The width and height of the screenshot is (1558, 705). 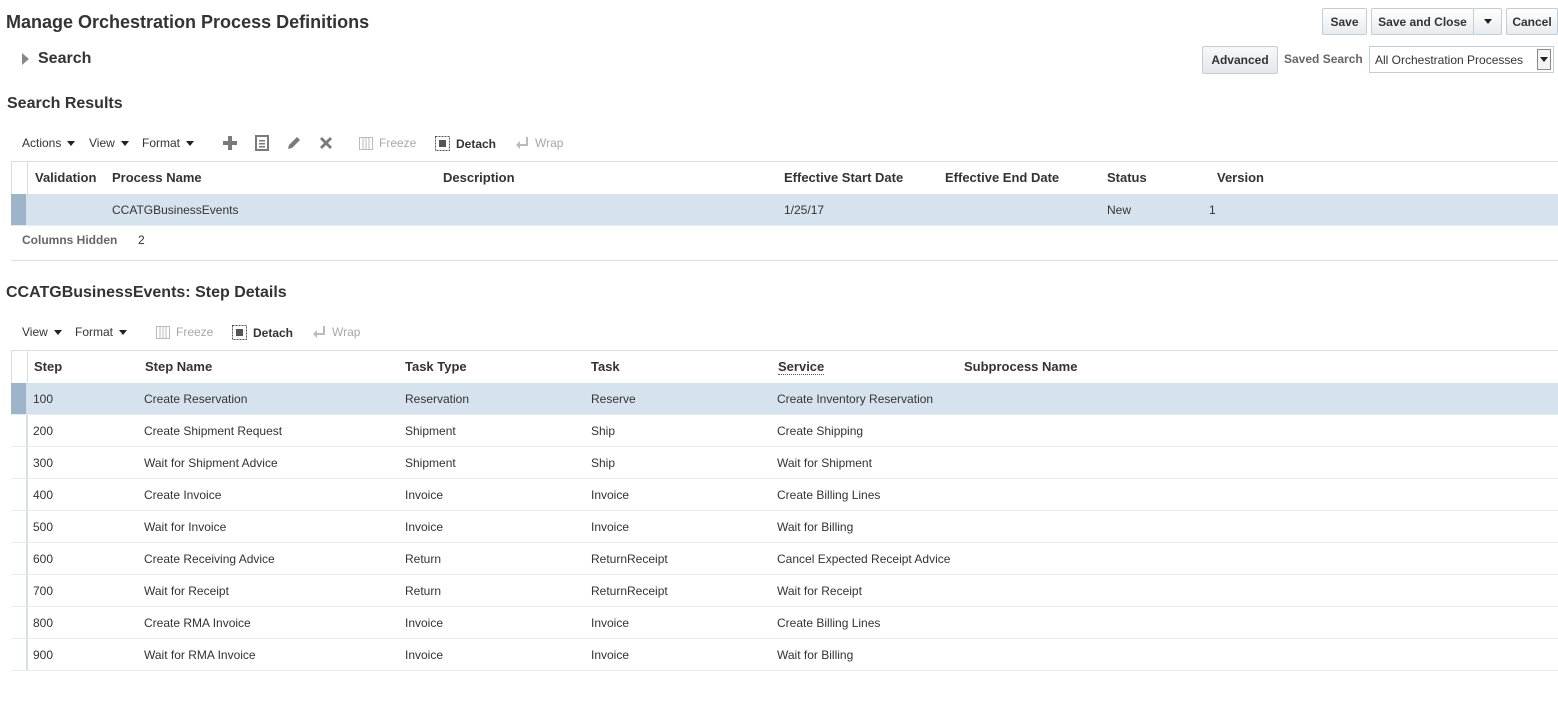 What do you see at coordinates (239, 332) in the screenshot?
I see `detach-icon` at bounding box center [239, 332].